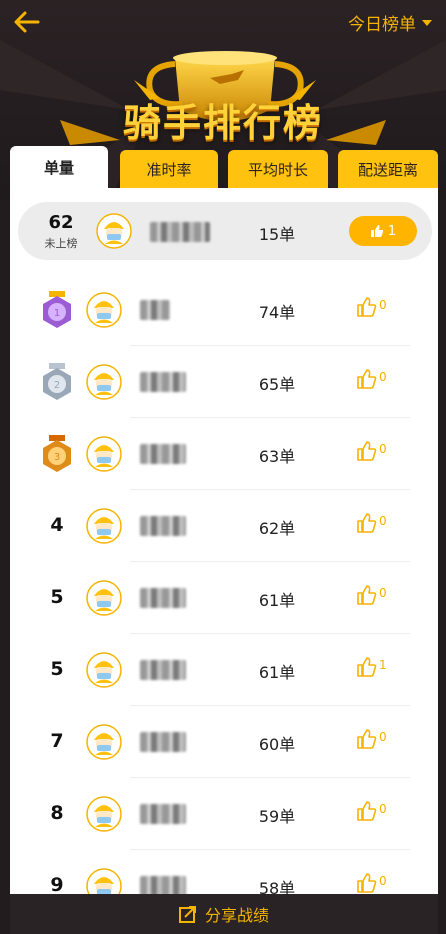 The width and height of the screenshot is (446, 934). Describe the element at coordinates (277, 456) in the screenshot. I see `order-count: 63单` at that location.